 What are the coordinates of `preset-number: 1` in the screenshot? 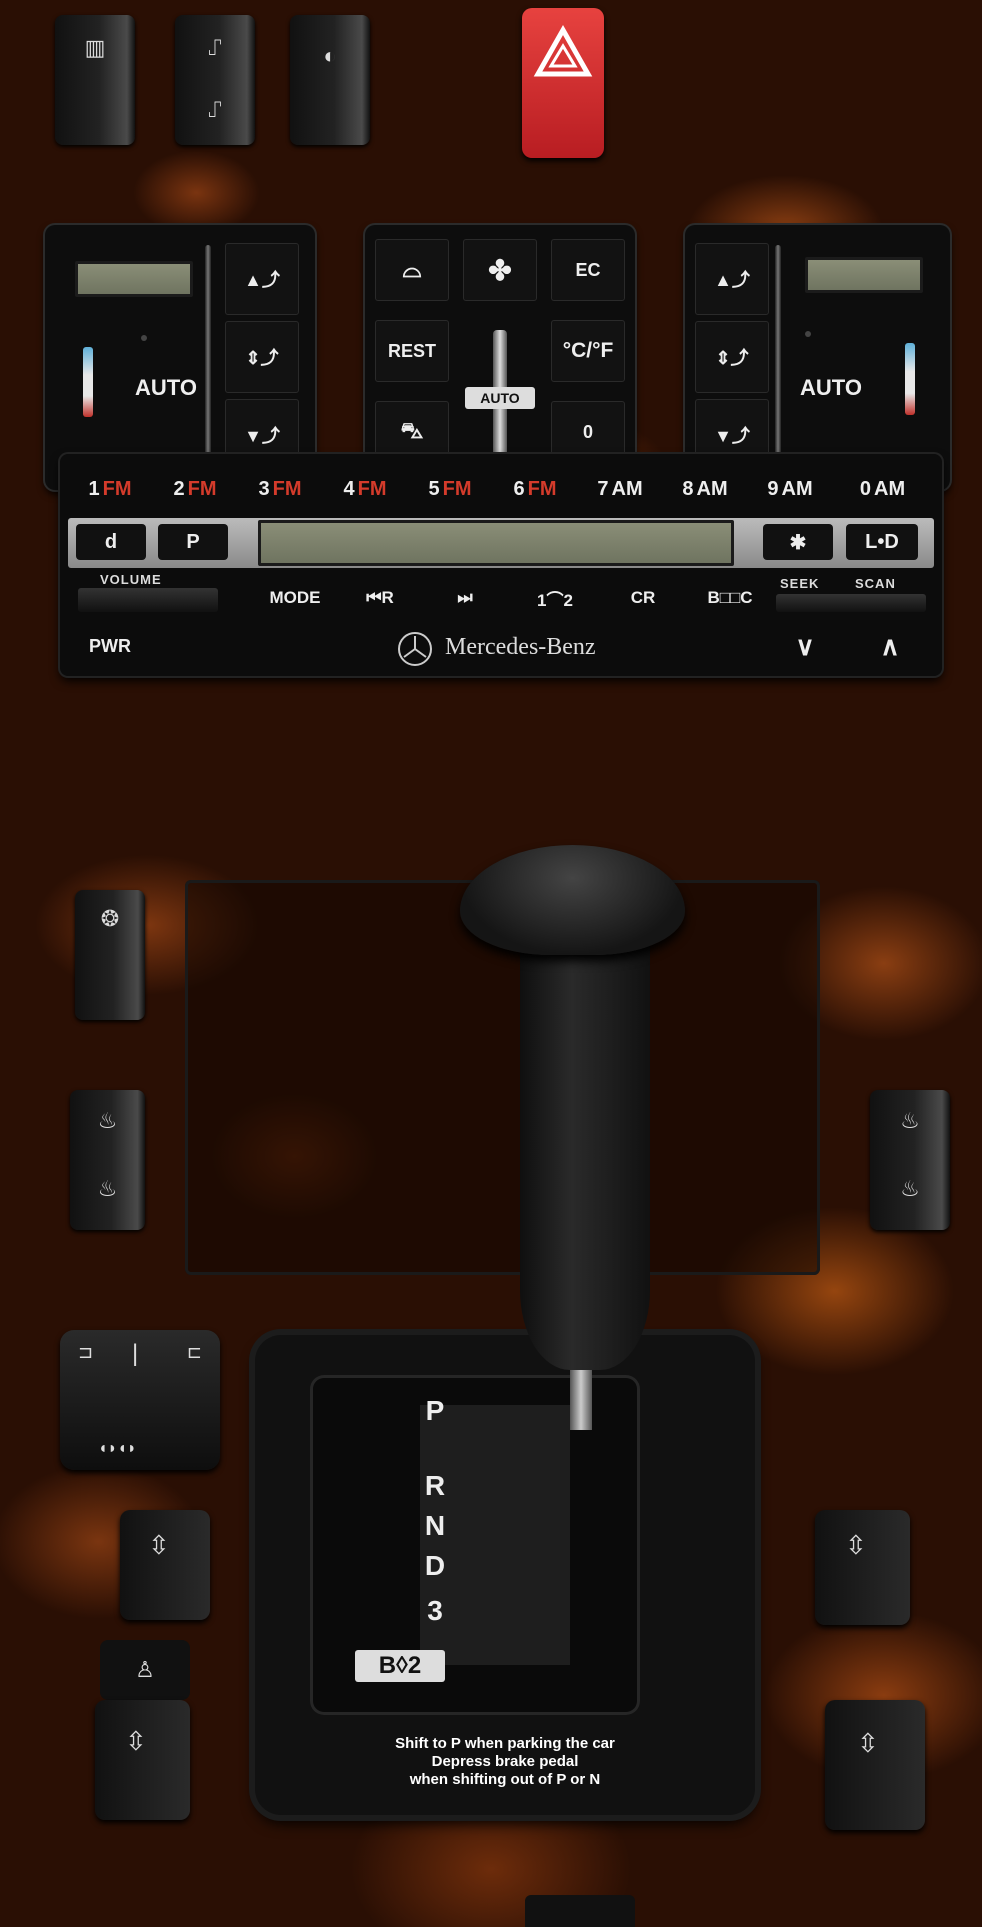 It's located at (94, 488).